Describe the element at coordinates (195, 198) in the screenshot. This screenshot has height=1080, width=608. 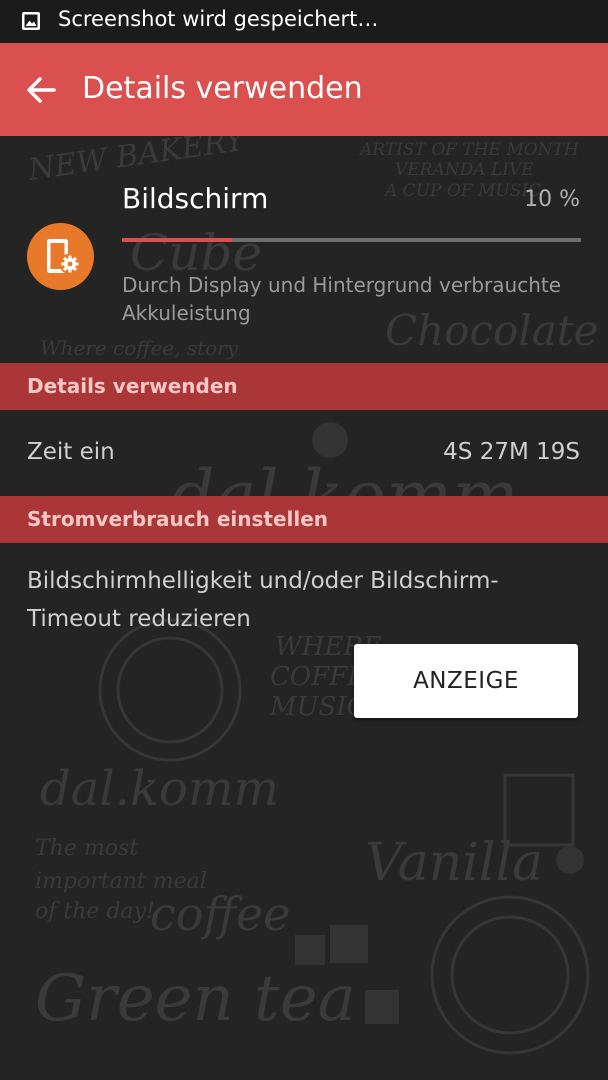
I see `usage-item-title: Bildschirm` at that location.